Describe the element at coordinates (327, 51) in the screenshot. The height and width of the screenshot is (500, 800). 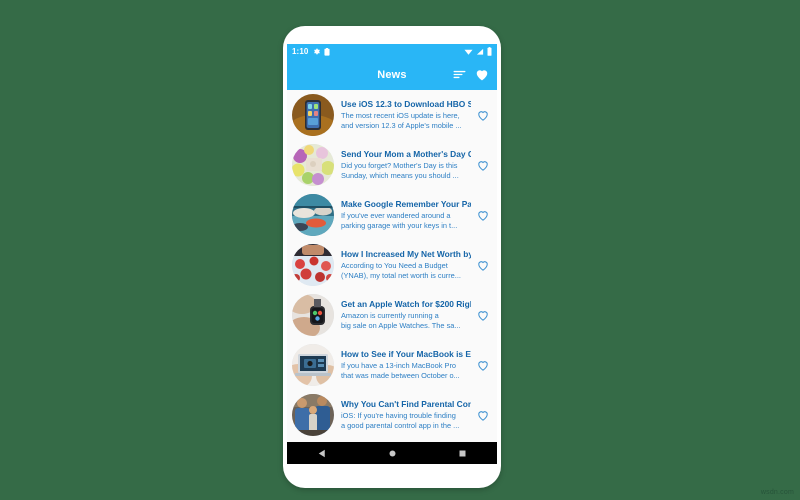
I see `clipboard-icon` at that location.